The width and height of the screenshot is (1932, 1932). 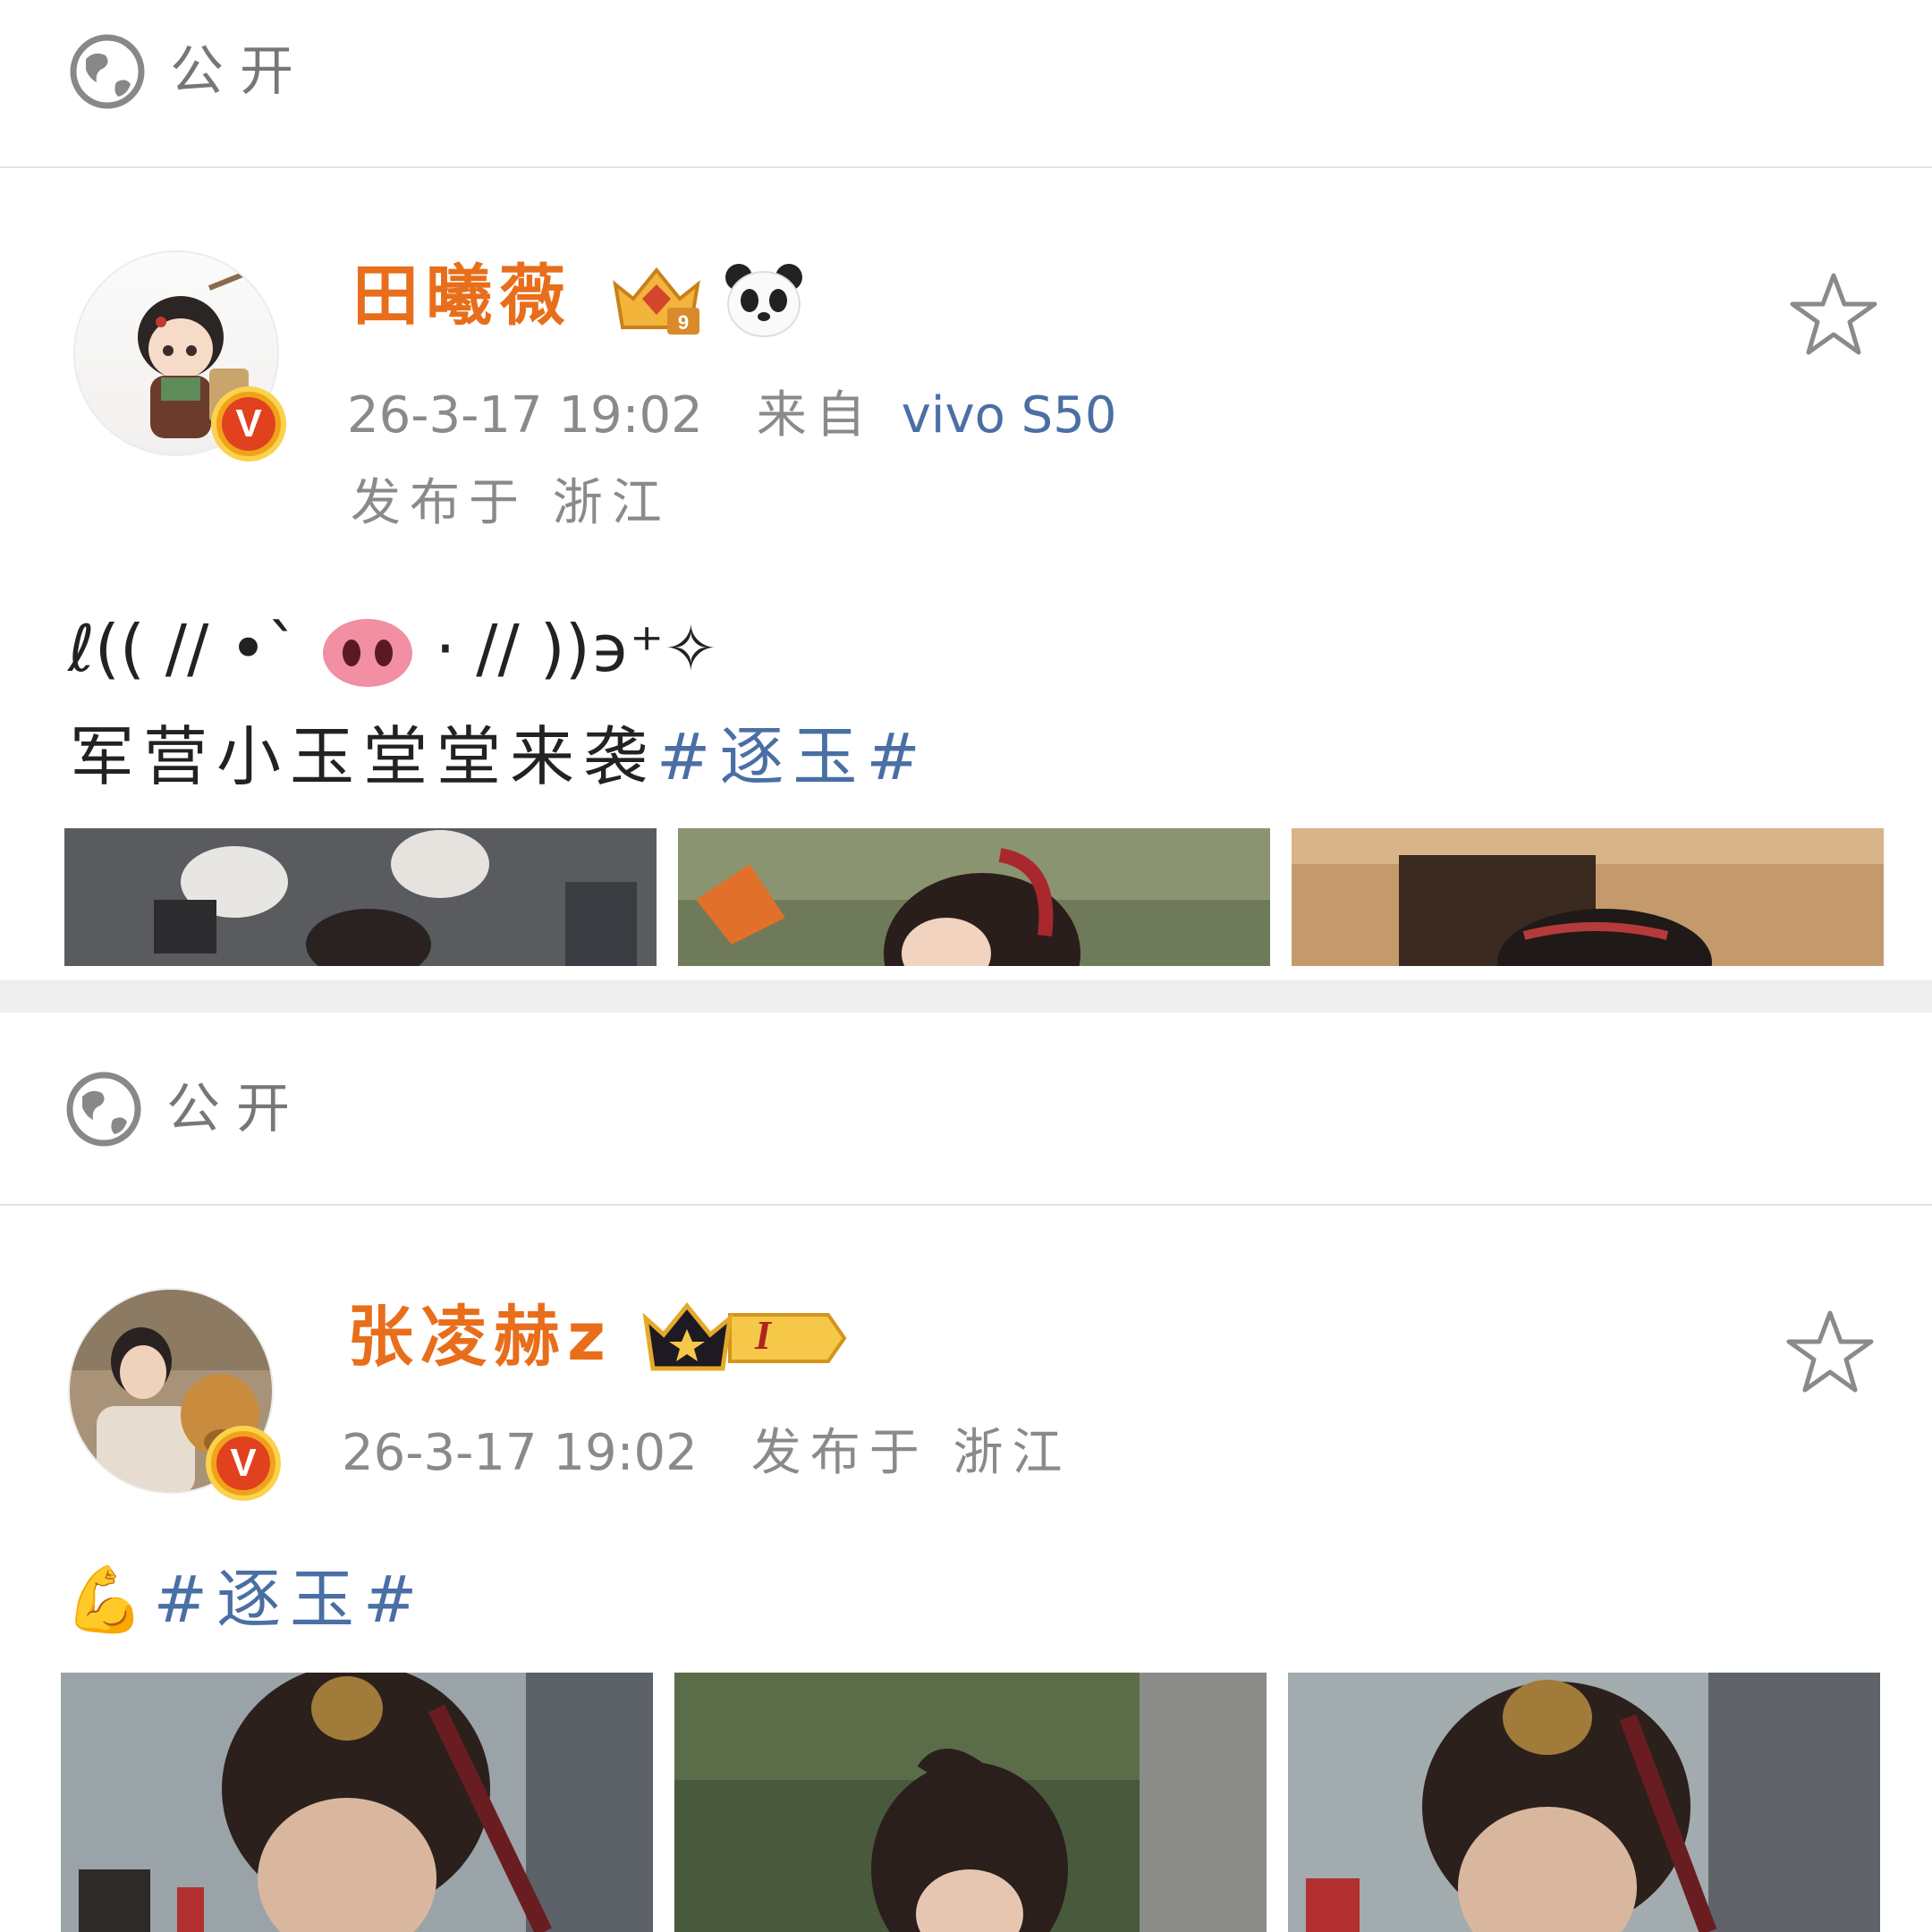 I want to click on kaomoji-text: ℓ(( // •` · // ))϶⁺✧, so click(x=392, y=648).